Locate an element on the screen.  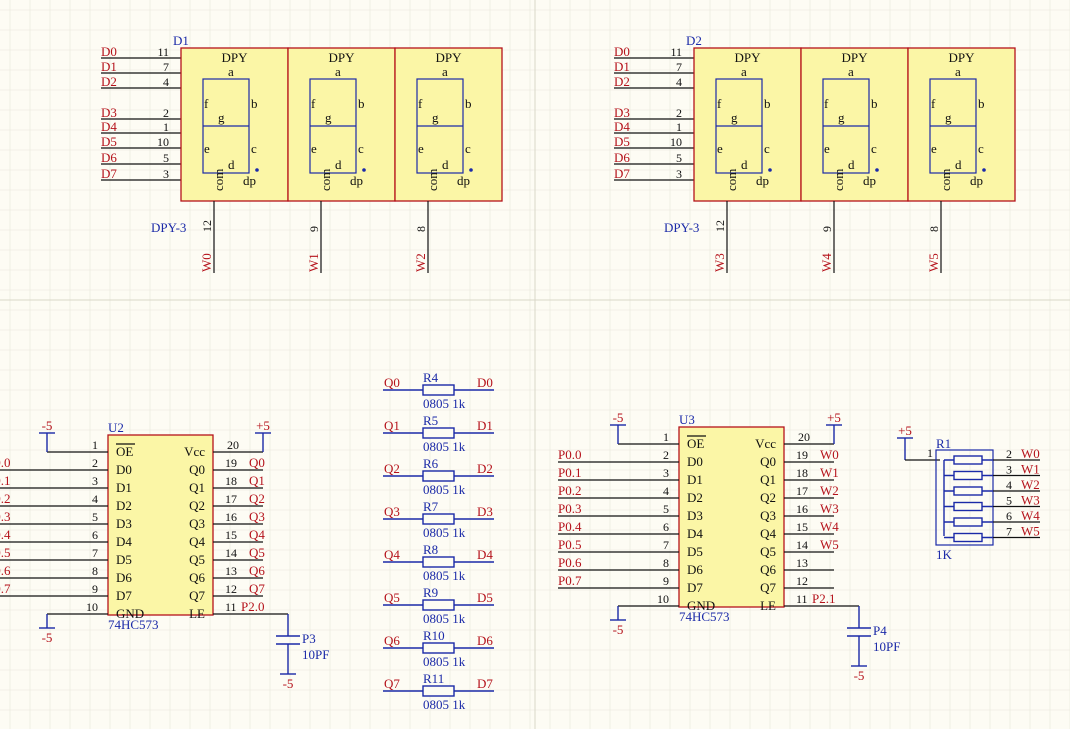
pin-number: 12 is located at coordinates (802, 581).